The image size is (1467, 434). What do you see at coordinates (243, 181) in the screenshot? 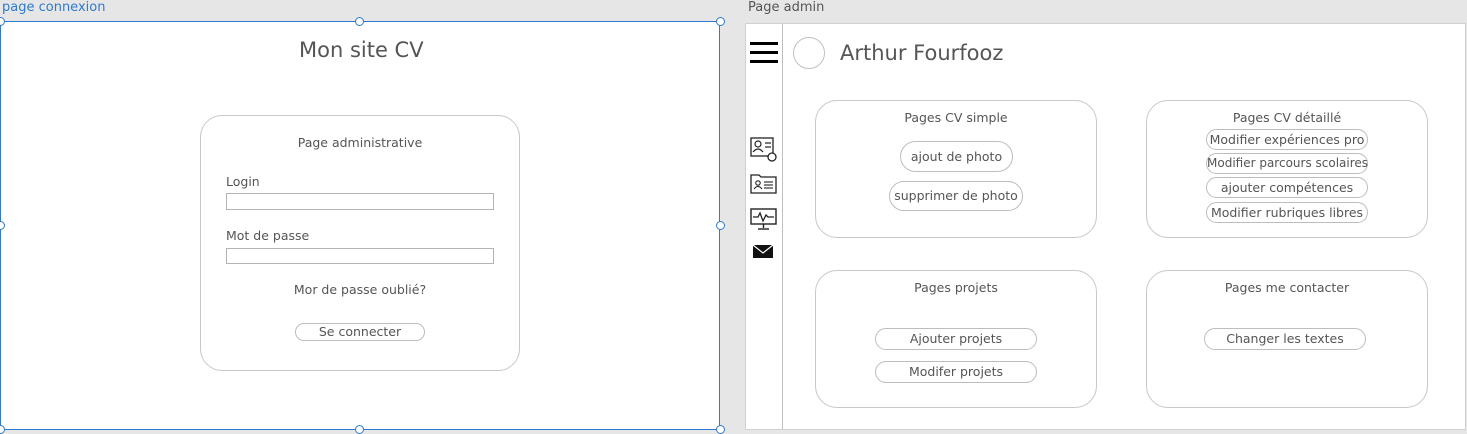
I see `login-label: Login` at bounding box center [243, 181].